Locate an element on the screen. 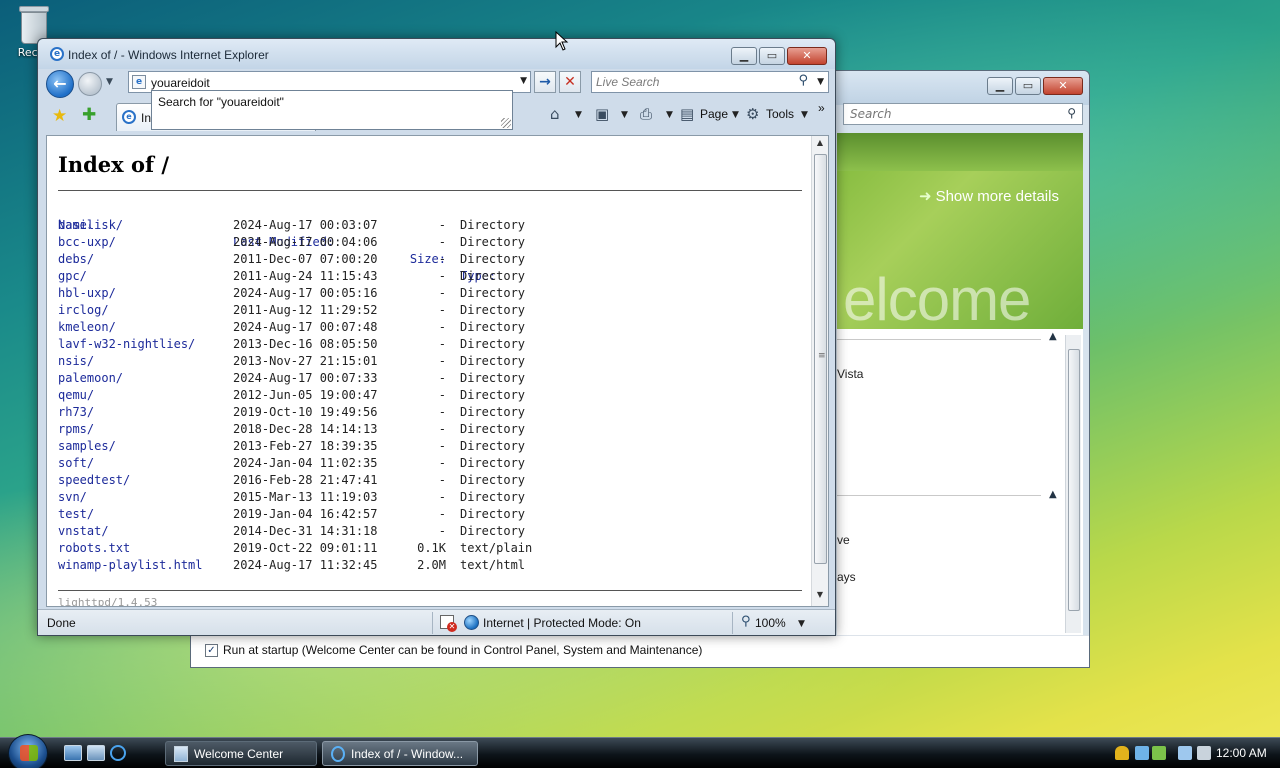  entry-name-link: hbl-uxp/ is located at coordinates (87, 293).